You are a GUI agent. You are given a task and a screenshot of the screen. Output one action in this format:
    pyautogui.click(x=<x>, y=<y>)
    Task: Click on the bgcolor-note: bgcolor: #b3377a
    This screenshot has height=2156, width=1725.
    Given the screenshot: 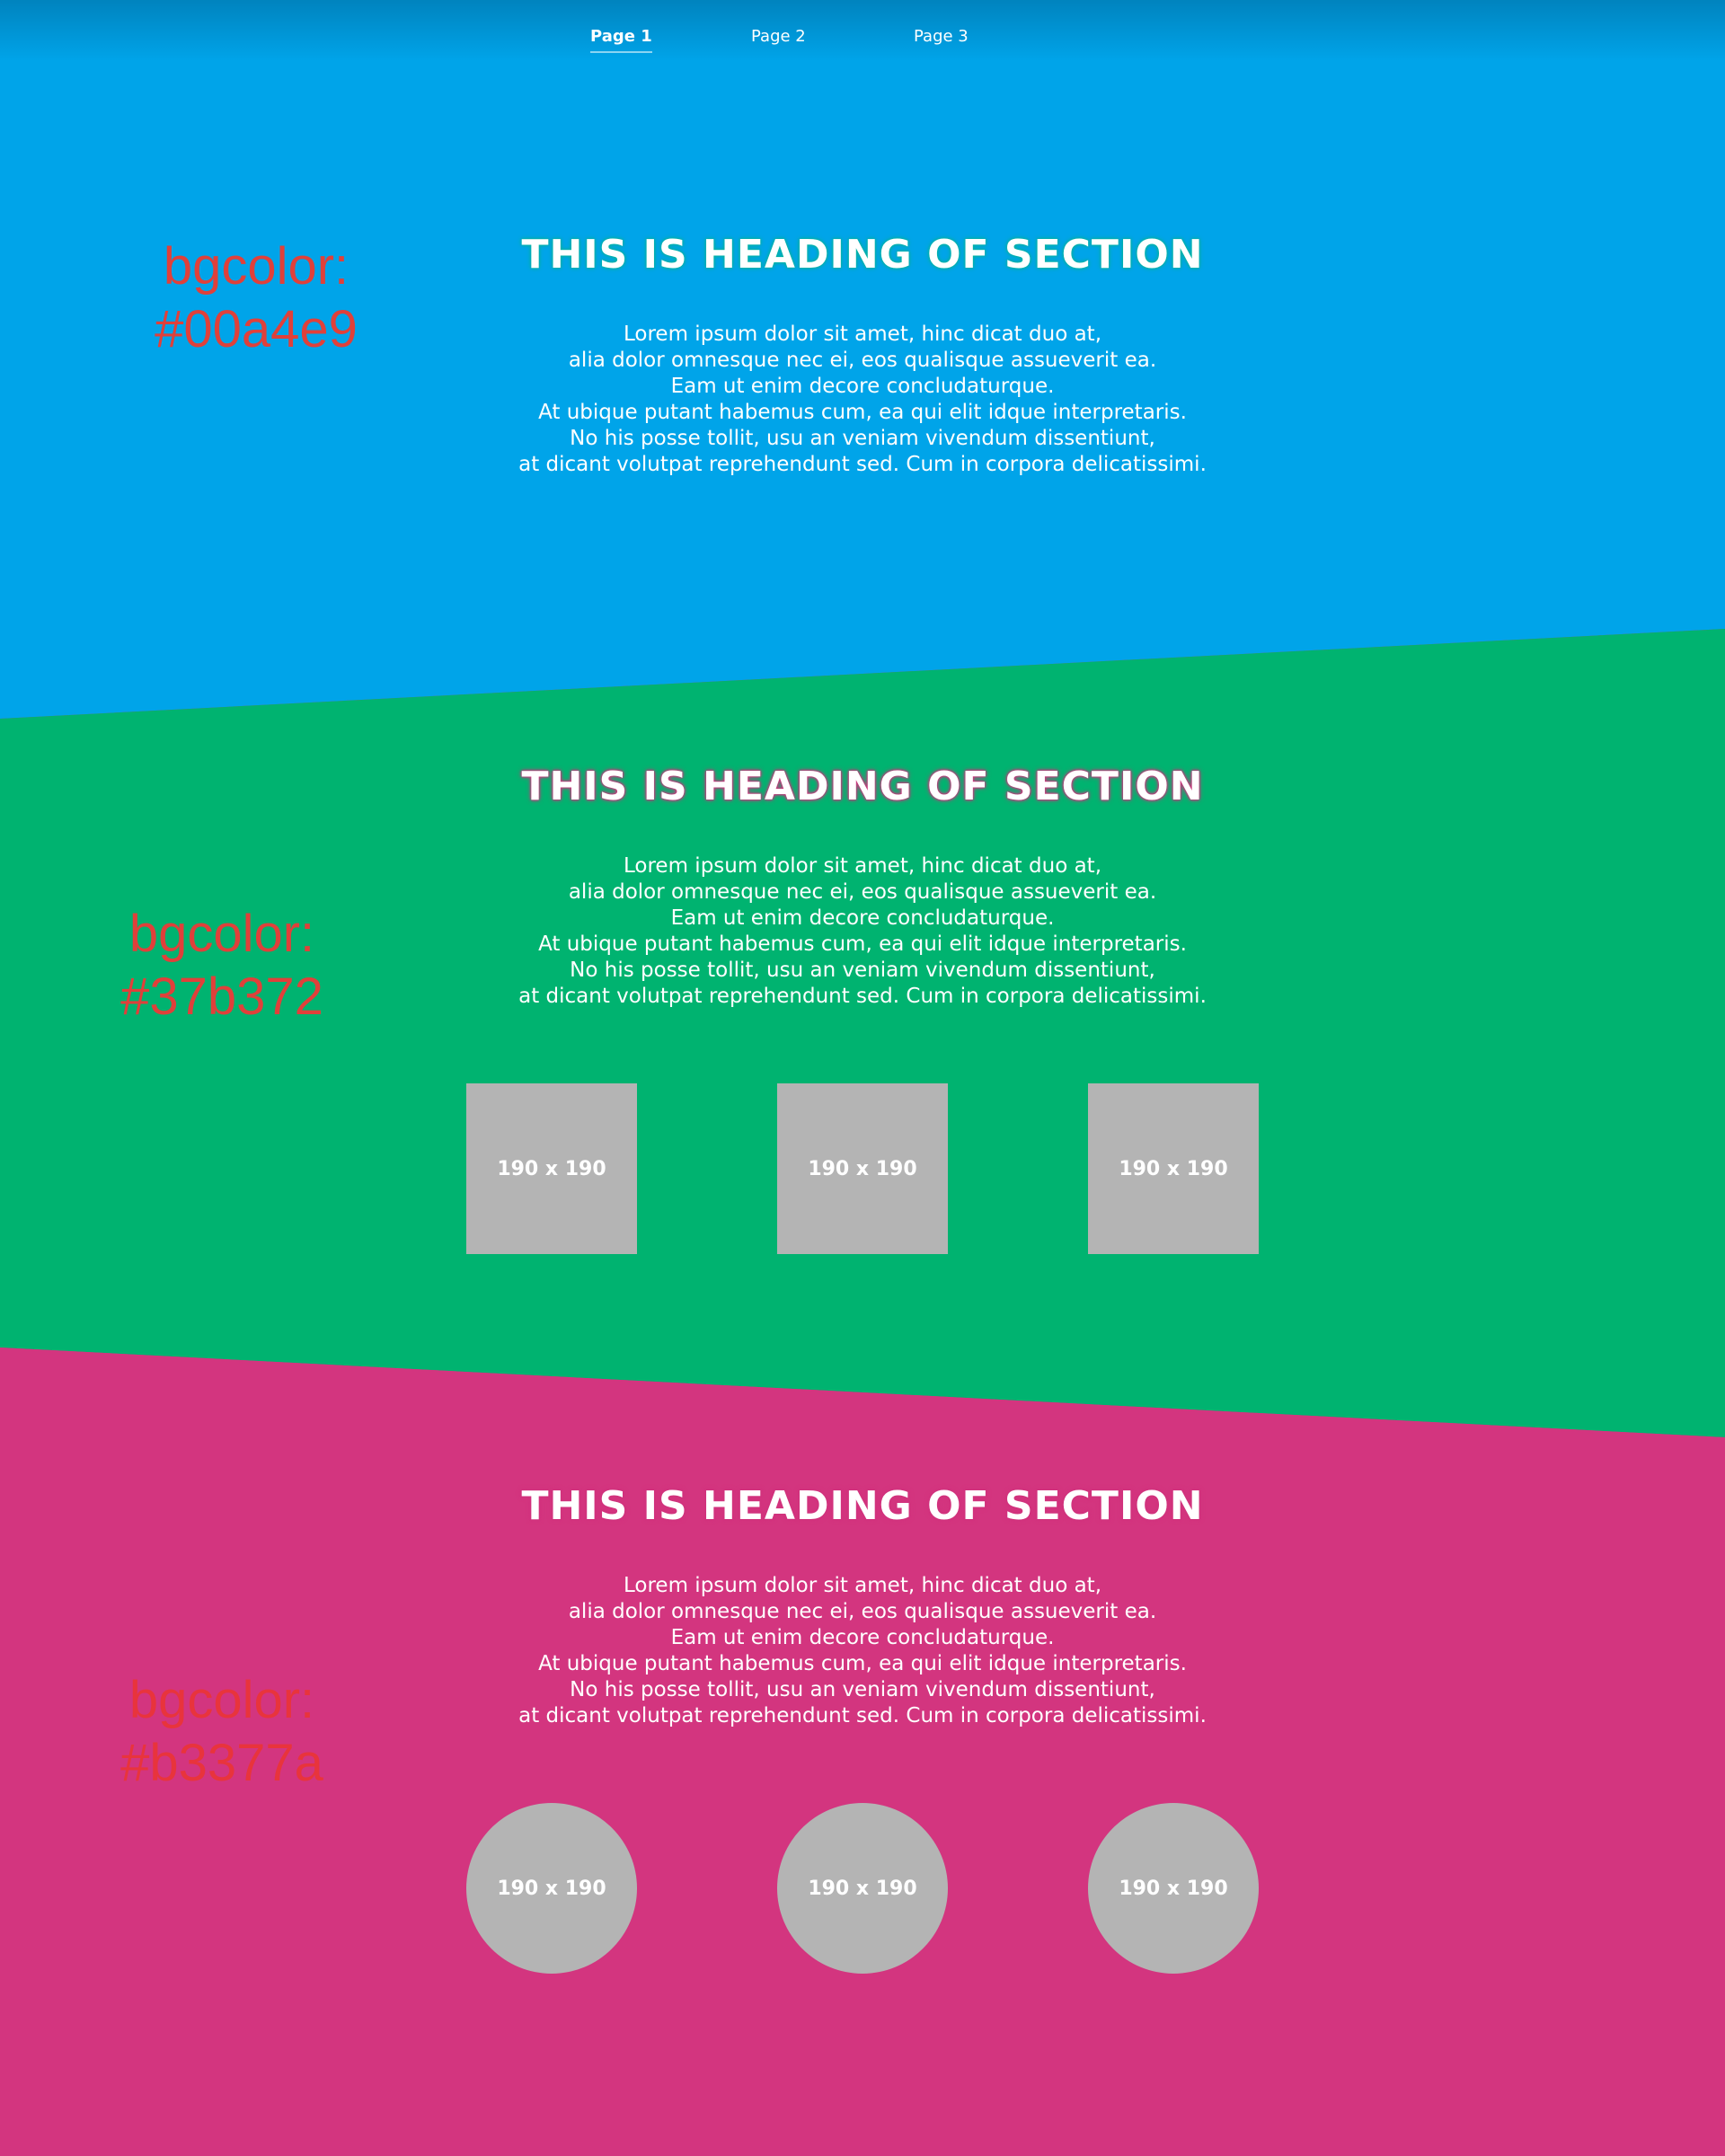 What is the action you would take?
    pyautogui.click(x=222, y=1732)
    